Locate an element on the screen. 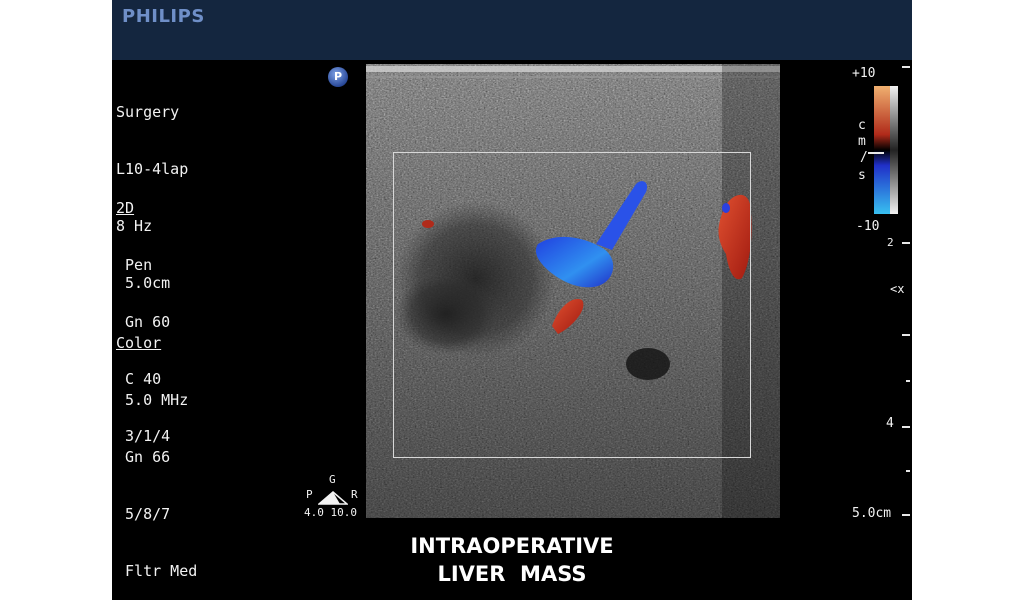 This screenshot has width=1024, height=600. grayscale-bar is located at coordinates (894, 150).